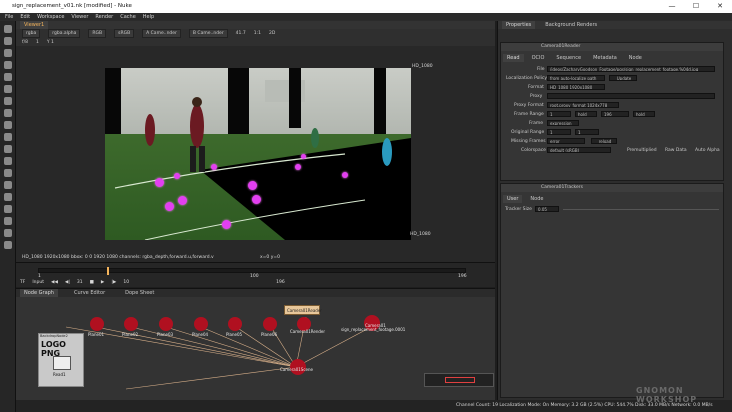  What do you see at coordinates (576, 87) in the screenshot?
I see `format-select: HD_1080 1920x1080` at bounding box center [576, 87].